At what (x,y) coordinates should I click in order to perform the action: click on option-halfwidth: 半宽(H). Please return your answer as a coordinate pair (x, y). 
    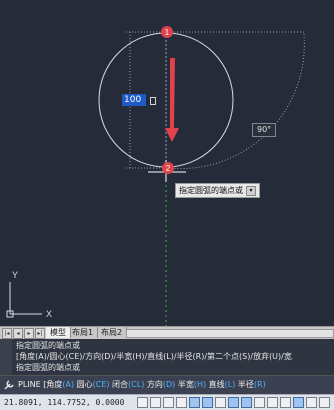
    Looking at the image, I should click on (192, 384).